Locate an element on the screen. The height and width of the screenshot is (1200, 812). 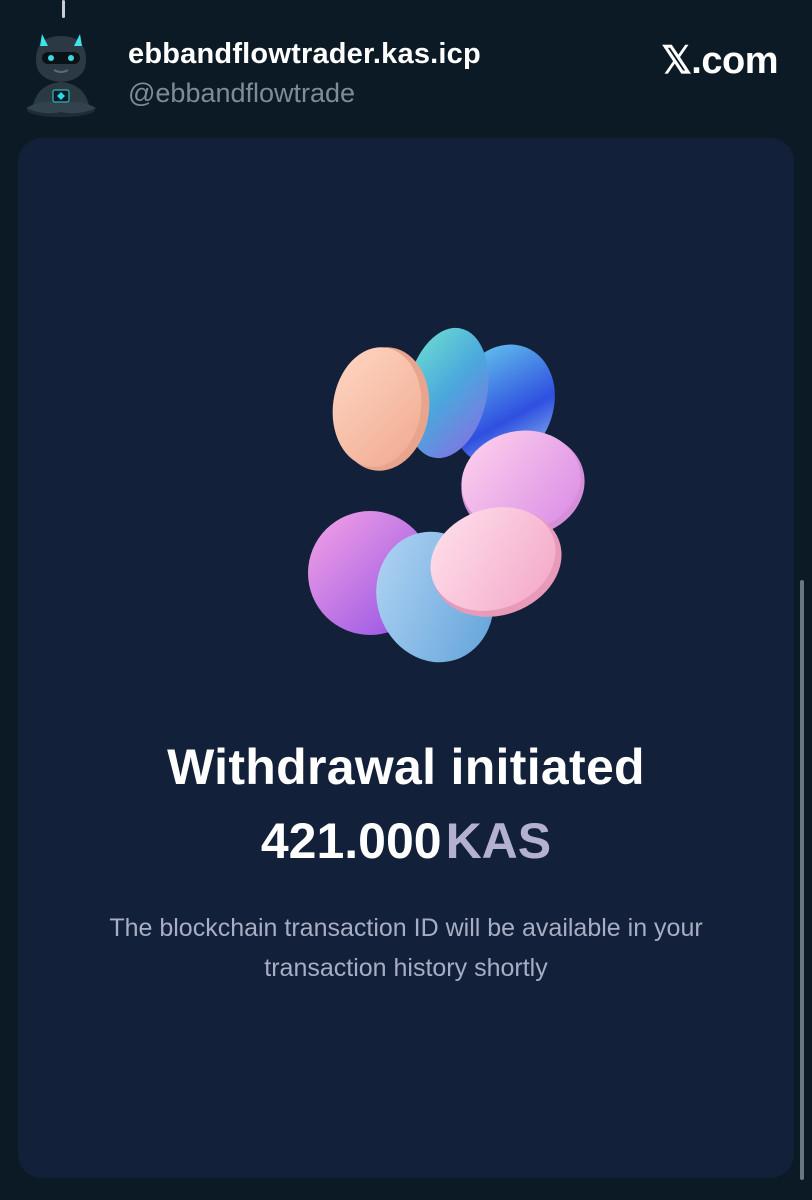
amount-unit: KAS is located at coordinates (498, 841).